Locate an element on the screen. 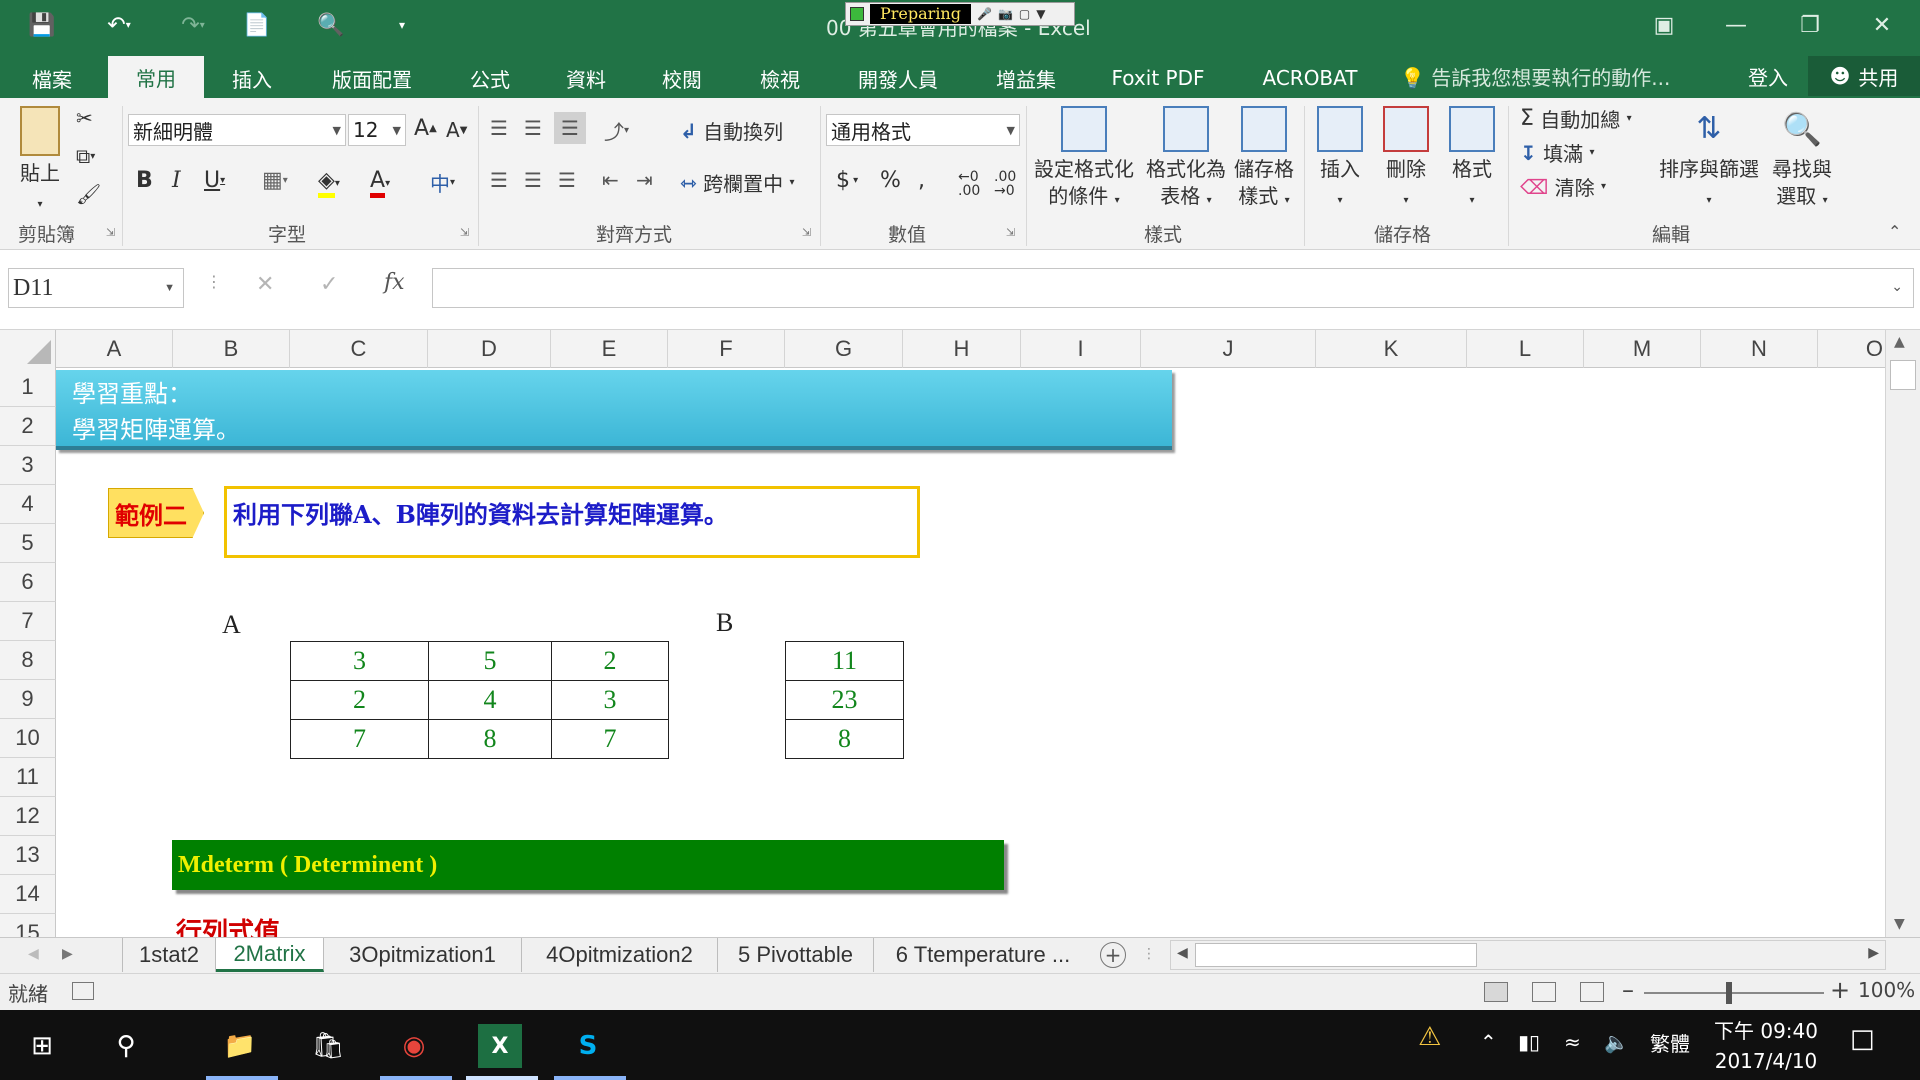 The height and width of the screenshot is (1080, 1920). vertical-scrollbar: ▲ ▼ is located at coordinates (1902, 633).